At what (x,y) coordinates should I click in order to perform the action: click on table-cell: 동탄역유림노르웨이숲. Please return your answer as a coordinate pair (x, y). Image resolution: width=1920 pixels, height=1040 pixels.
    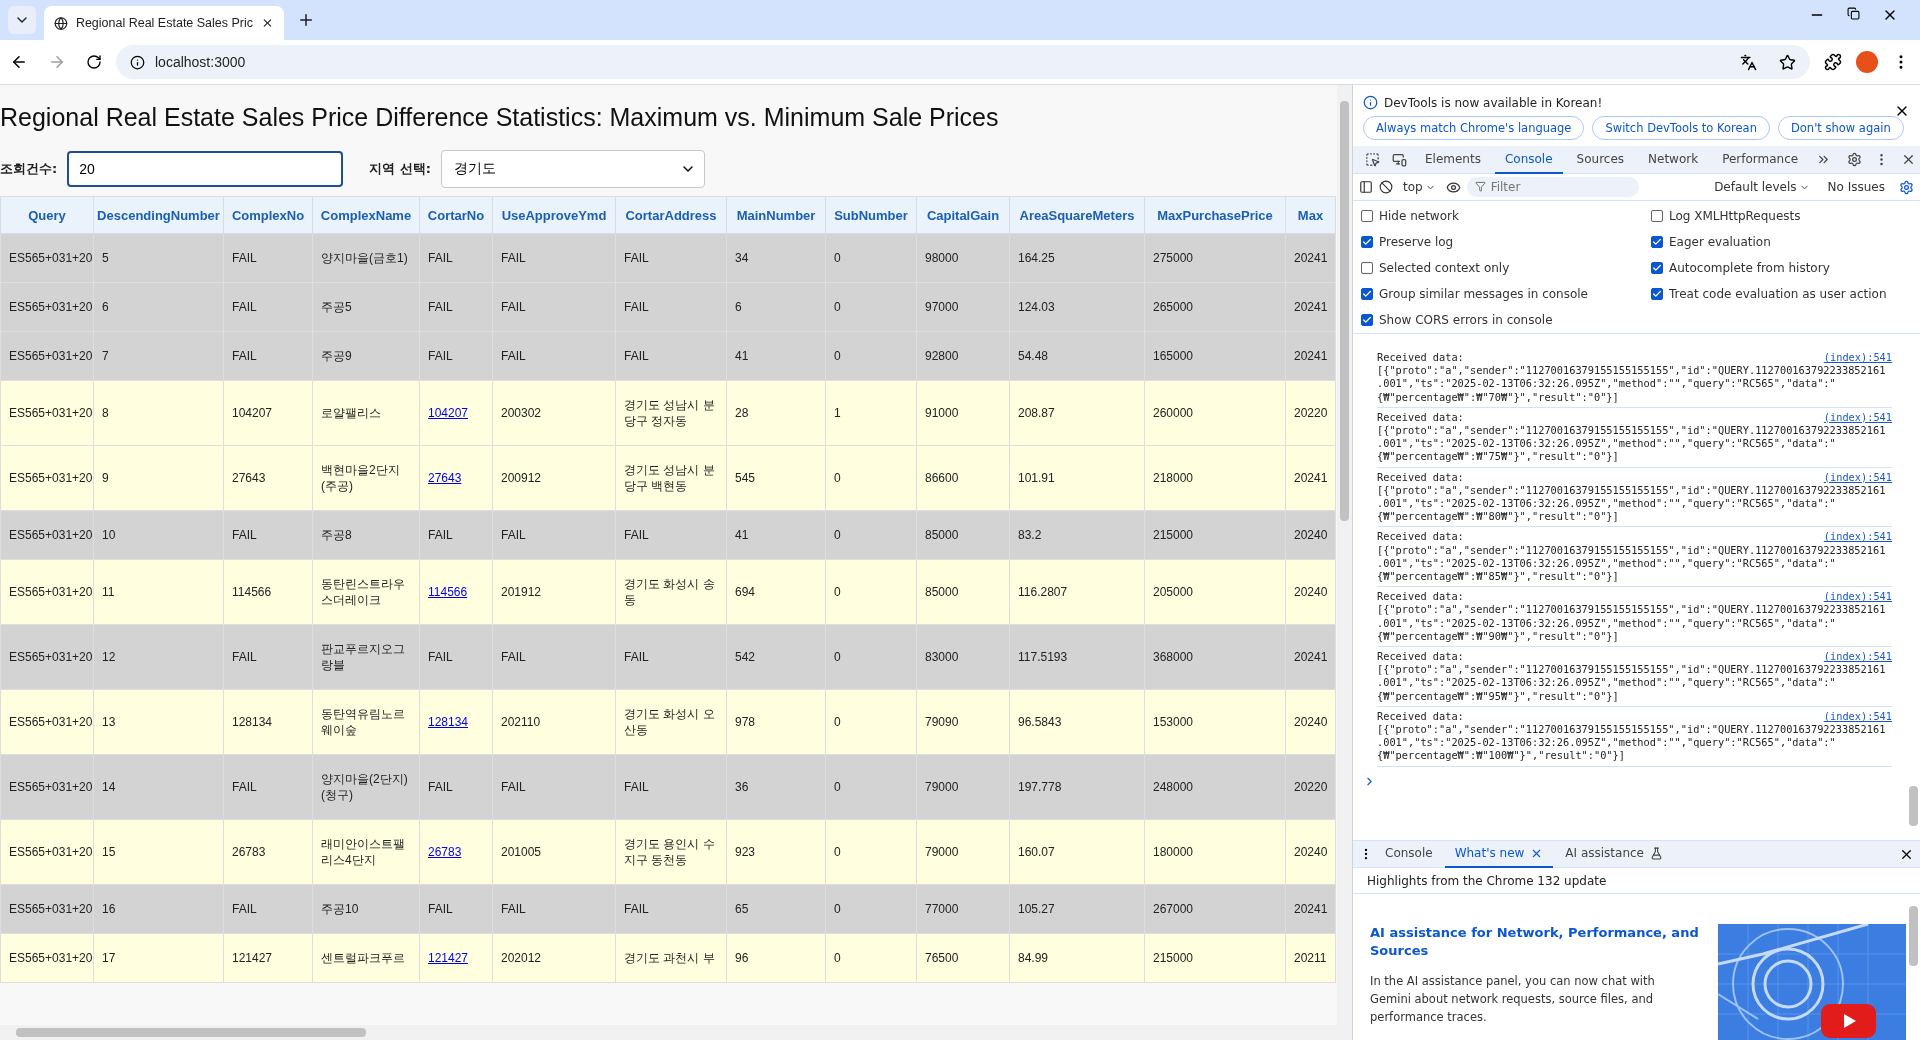
    Looking at the image, I should click on (366, 722).